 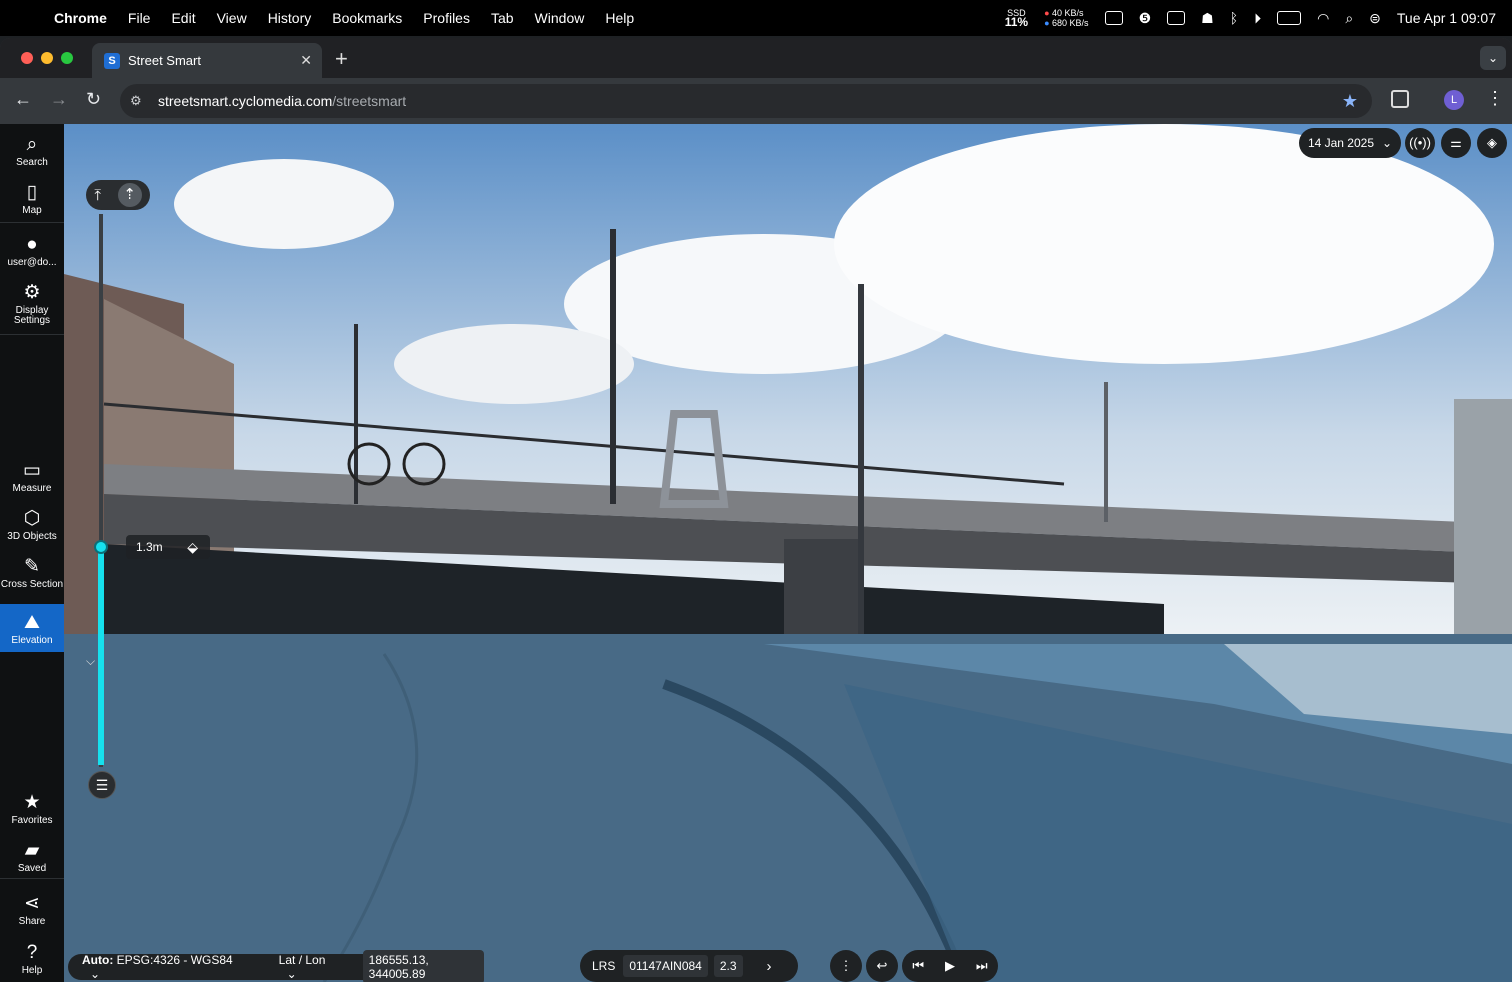 What do you see at coordinates (1400, 99) in the screenshot?
I see `extensions-icon` at bounding box center [1400, 99].